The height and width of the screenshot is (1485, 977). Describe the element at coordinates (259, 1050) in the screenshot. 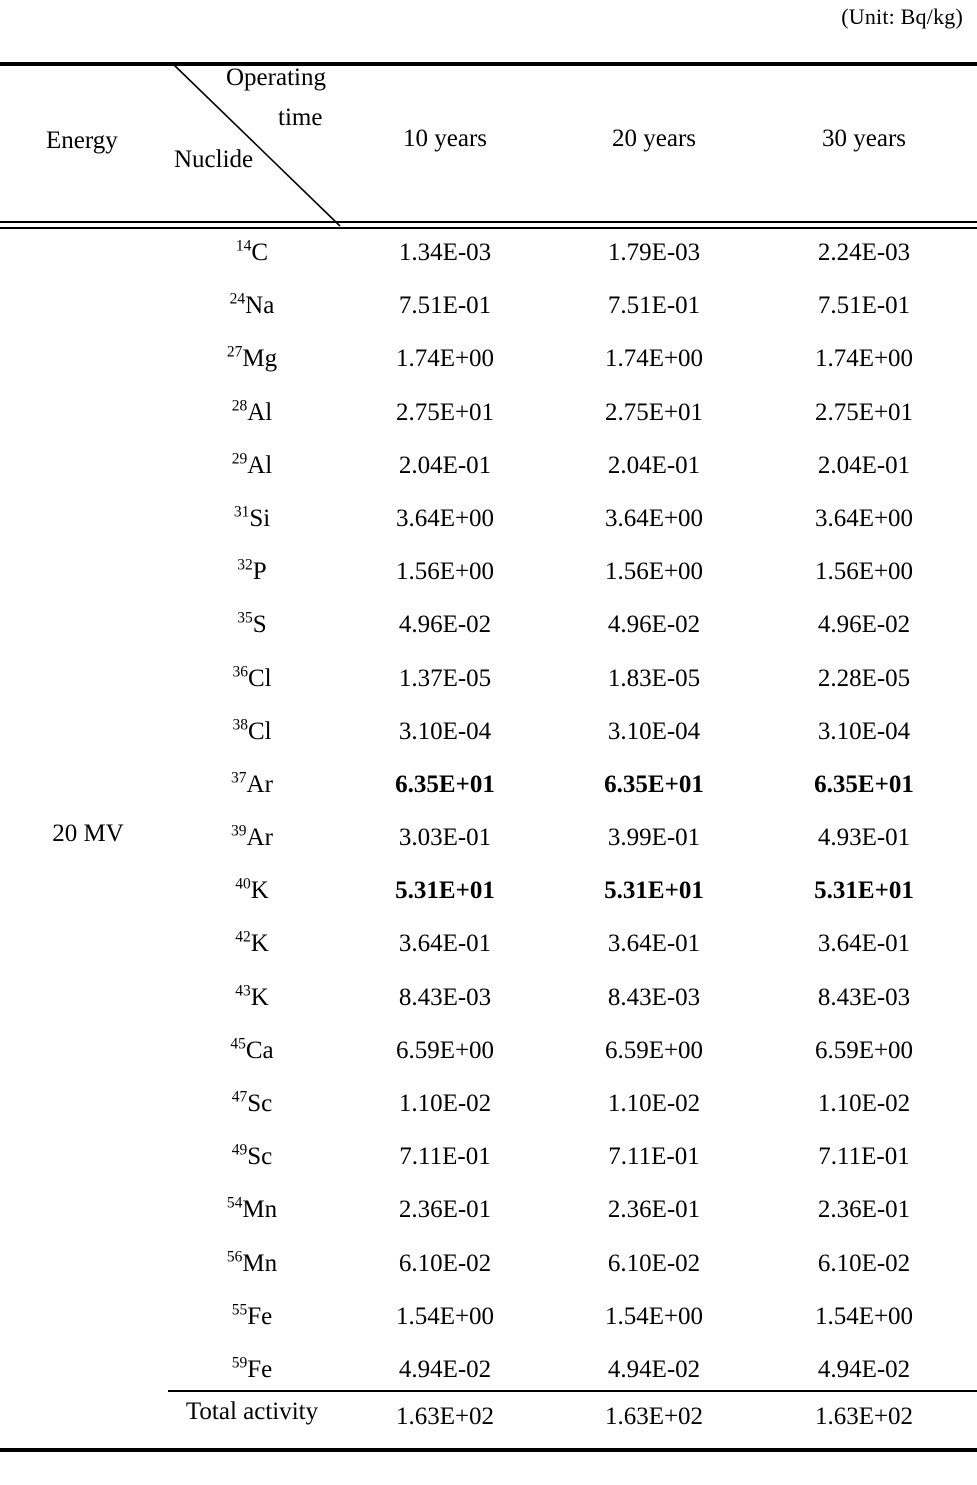

I see `element-symbol: Ca` at that location.